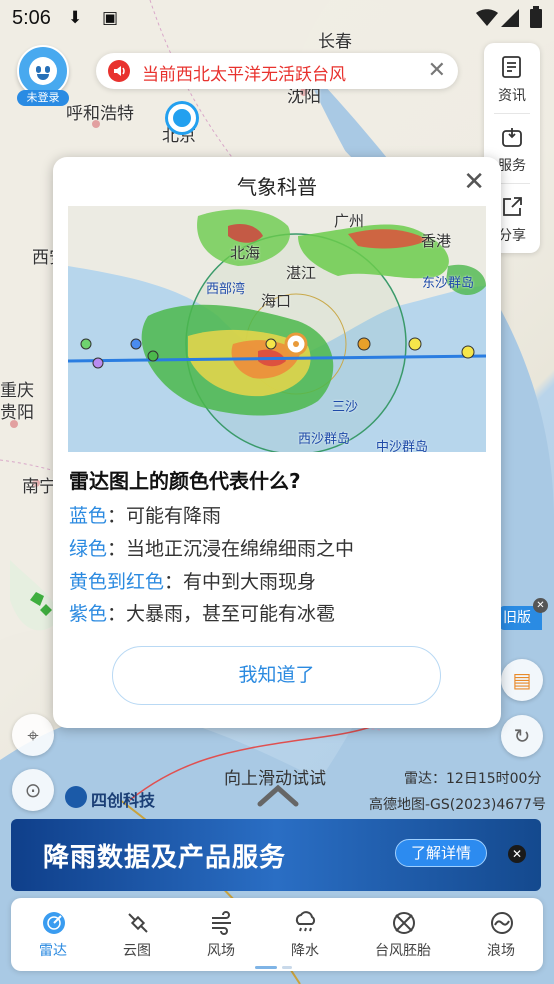 The image size is (554, 984). I want to click on rain-icon, so click(305, 921).